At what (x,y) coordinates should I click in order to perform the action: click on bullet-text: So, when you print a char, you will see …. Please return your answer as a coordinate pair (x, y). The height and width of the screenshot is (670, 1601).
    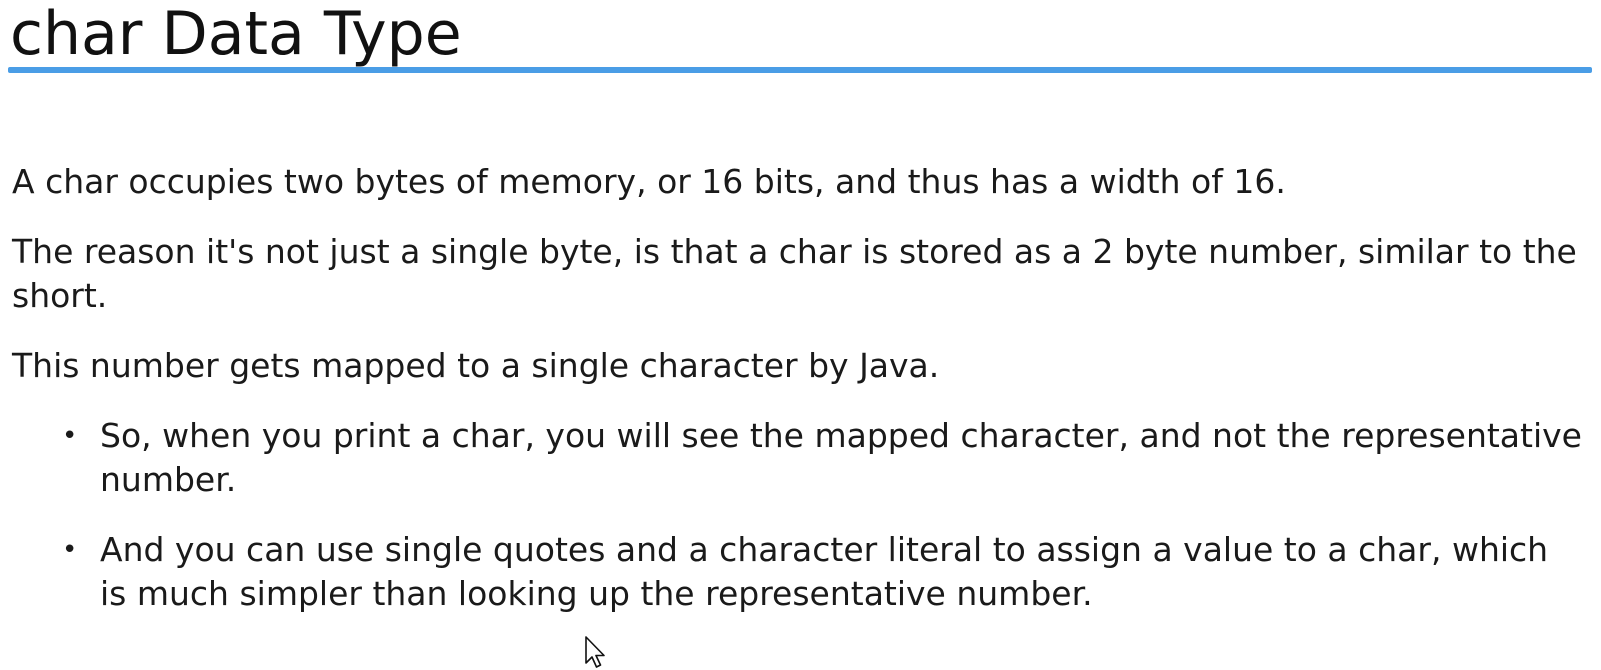
    Looking at the image, I should click on (841, 457).